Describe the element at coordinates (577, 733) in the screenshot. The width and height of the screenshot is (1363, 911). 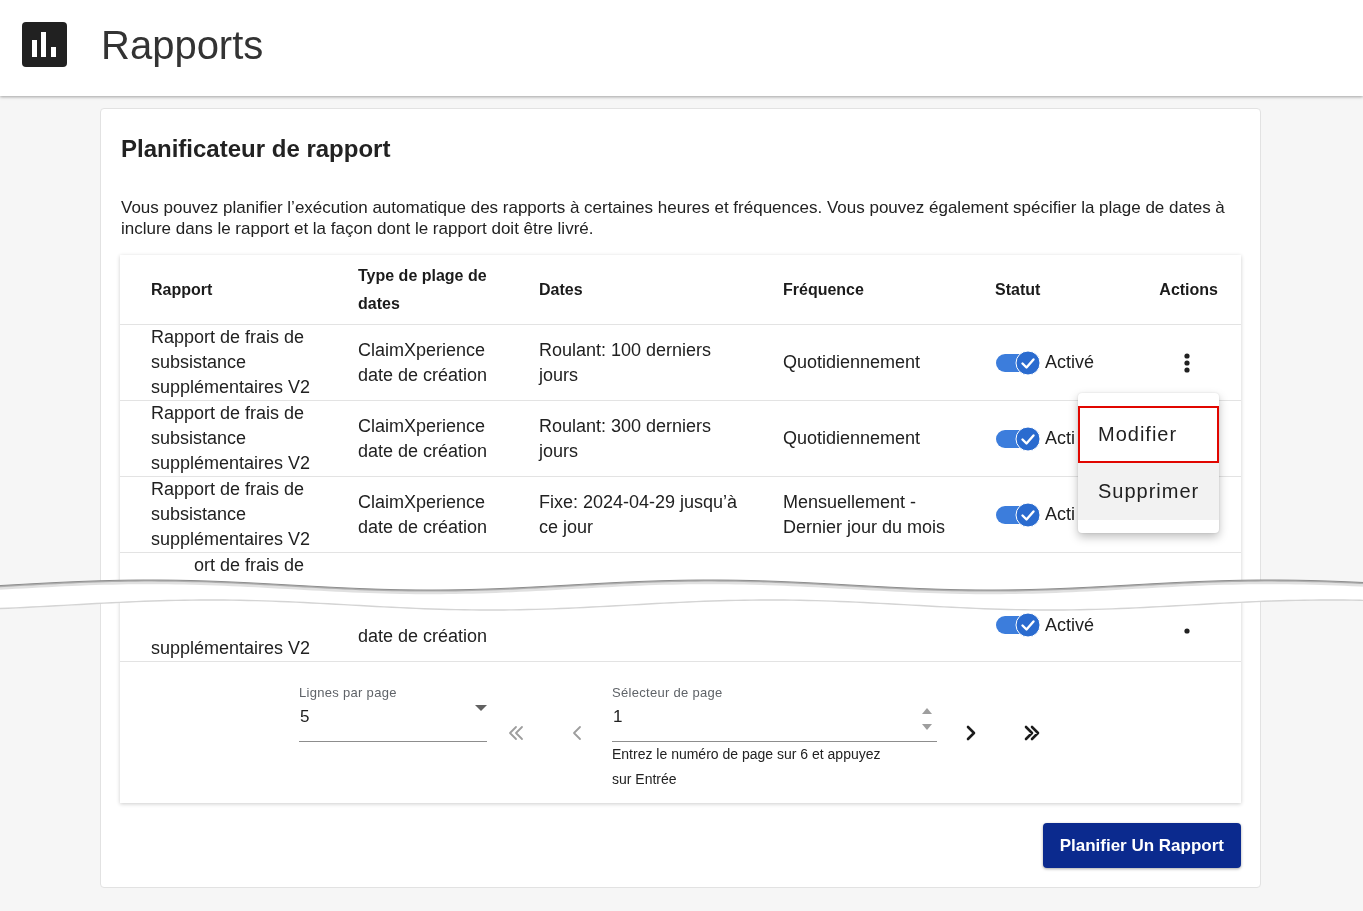
I see `chevron-left-icon` at that location.